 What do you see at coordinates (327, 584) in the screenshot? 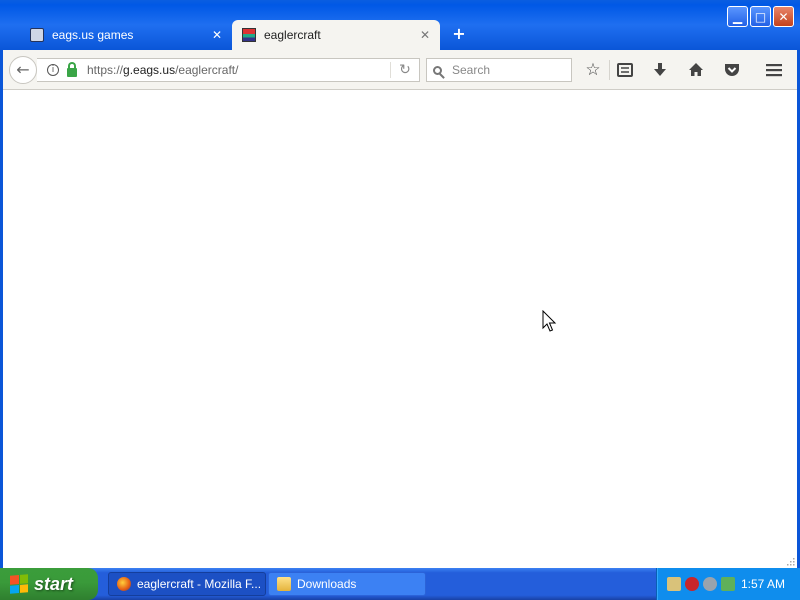
I see `taskbar-item-label: Downloads` at bounding box center [327, 584].